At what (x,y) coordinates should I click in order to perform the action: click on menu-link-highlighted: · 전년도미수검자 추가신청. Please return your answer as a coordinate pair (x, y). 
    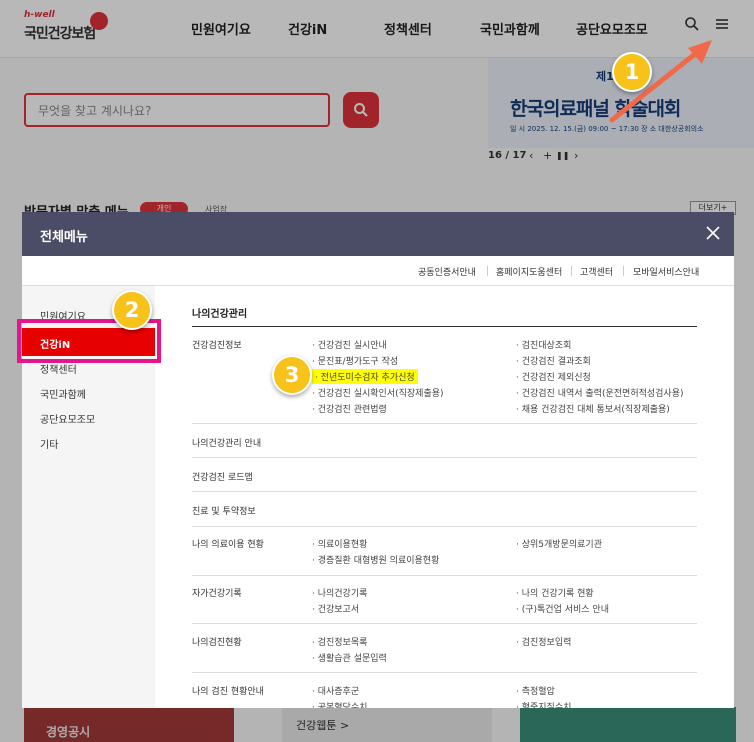
    Looking at the image, I should click on (365, 376).